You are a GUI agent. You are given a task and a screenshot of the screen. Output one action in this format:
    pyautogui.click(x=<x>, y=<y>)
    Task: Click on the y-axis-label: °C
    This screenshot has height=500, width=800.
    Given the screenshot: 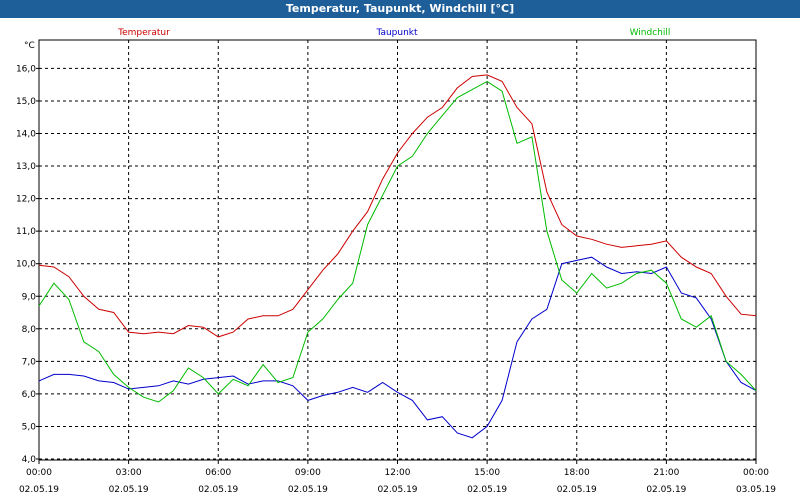 What is the action you would take?
    pyautogui.click(x=29, y=46)
    